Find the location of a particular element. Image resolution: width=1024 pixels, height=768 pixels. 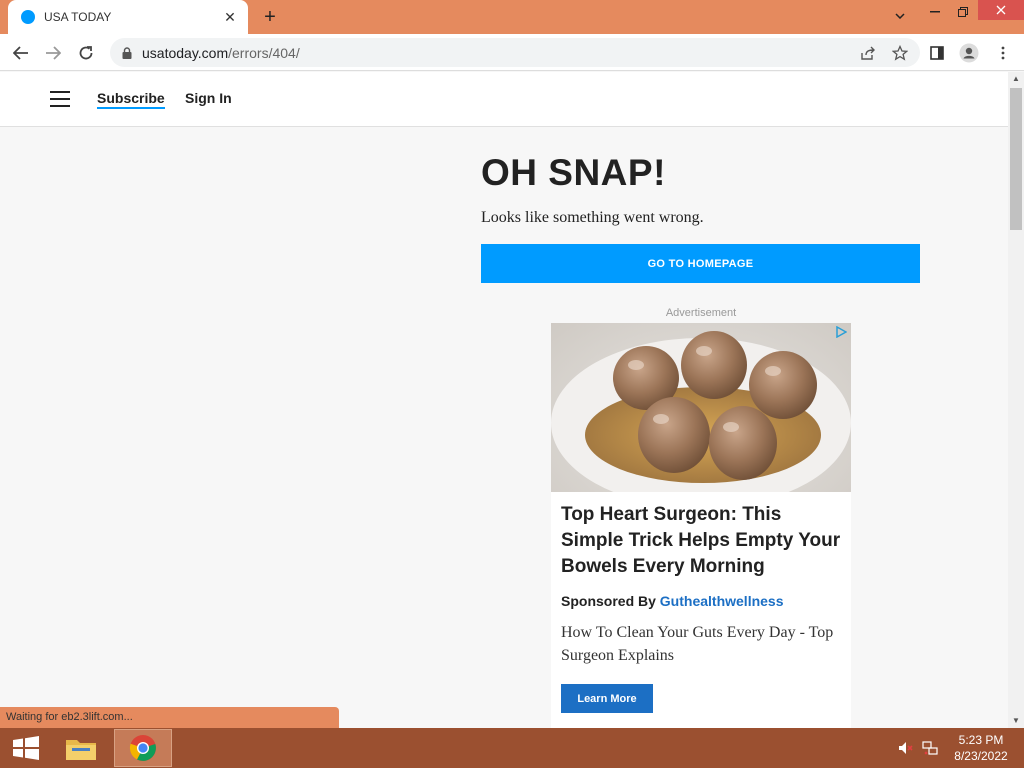

scroll-up-arrow-icon: ▲ is located at coordinates (1016, 79).